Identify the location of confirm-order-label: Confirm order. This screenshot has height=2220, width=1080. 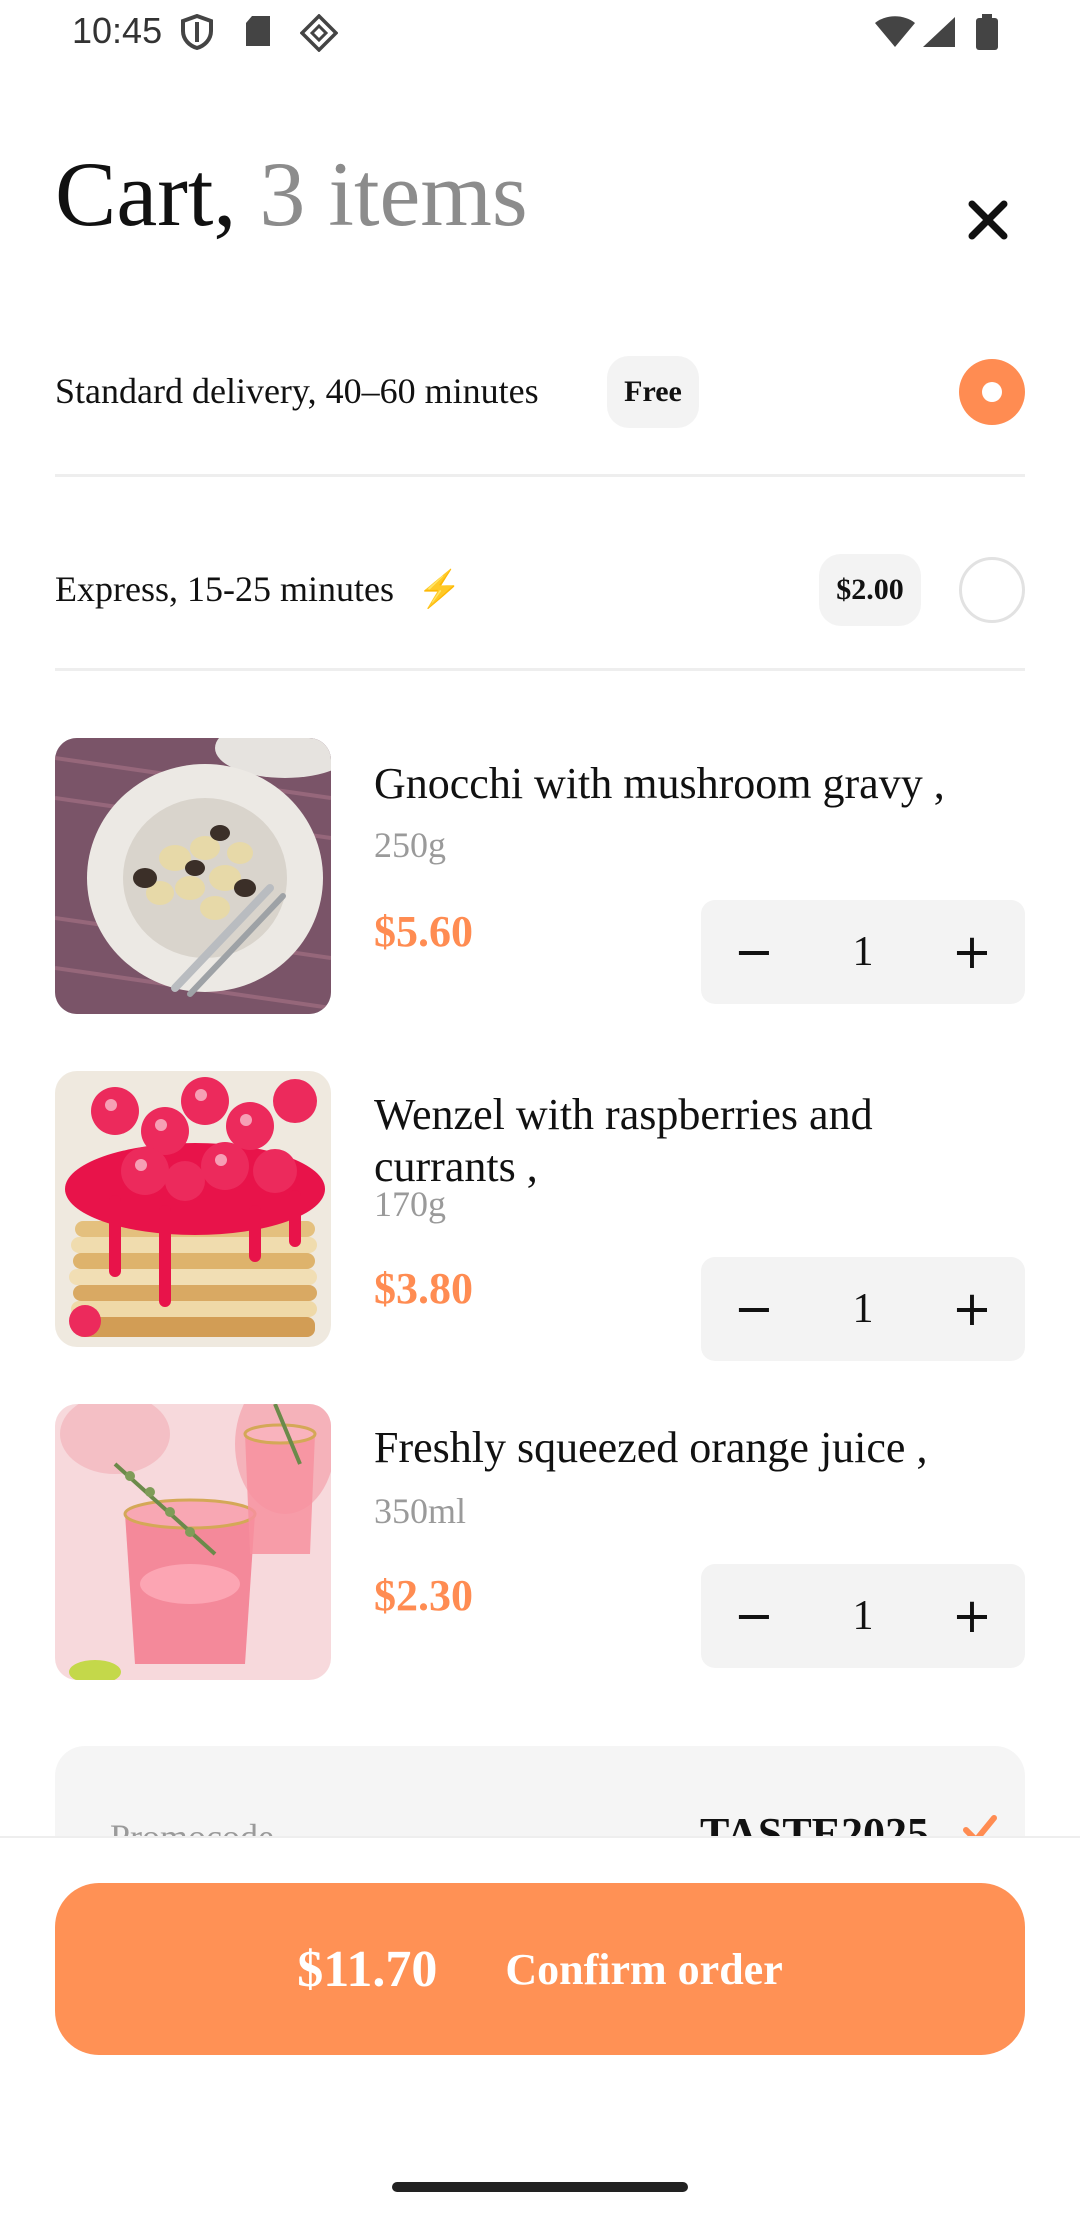
(644, 1969).